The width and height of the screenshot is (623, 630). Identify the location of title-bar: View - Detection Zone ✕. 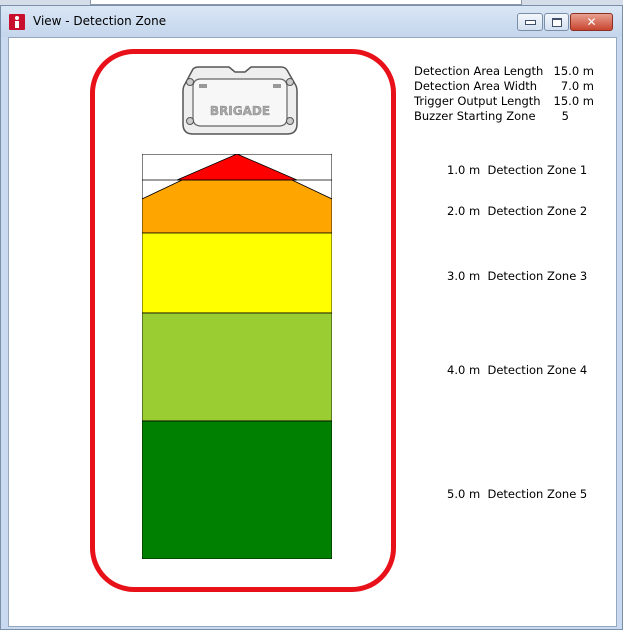
(311, 21).